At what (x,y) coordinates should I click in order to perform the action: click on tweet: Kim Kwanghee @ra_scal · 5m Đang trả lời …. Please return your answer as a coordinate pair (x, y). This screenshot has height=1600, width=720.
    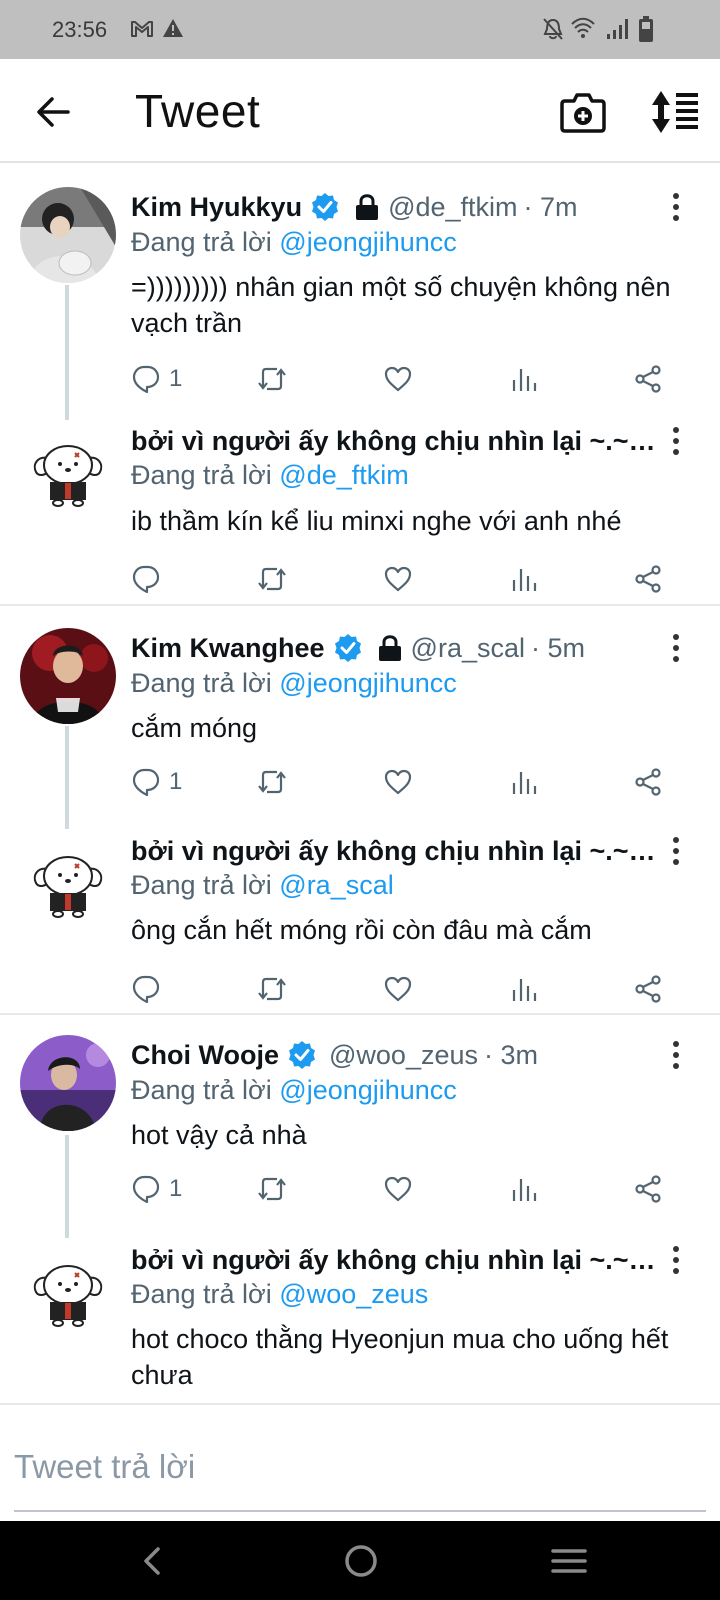
    Looking at the image, I should click on (360, 706).